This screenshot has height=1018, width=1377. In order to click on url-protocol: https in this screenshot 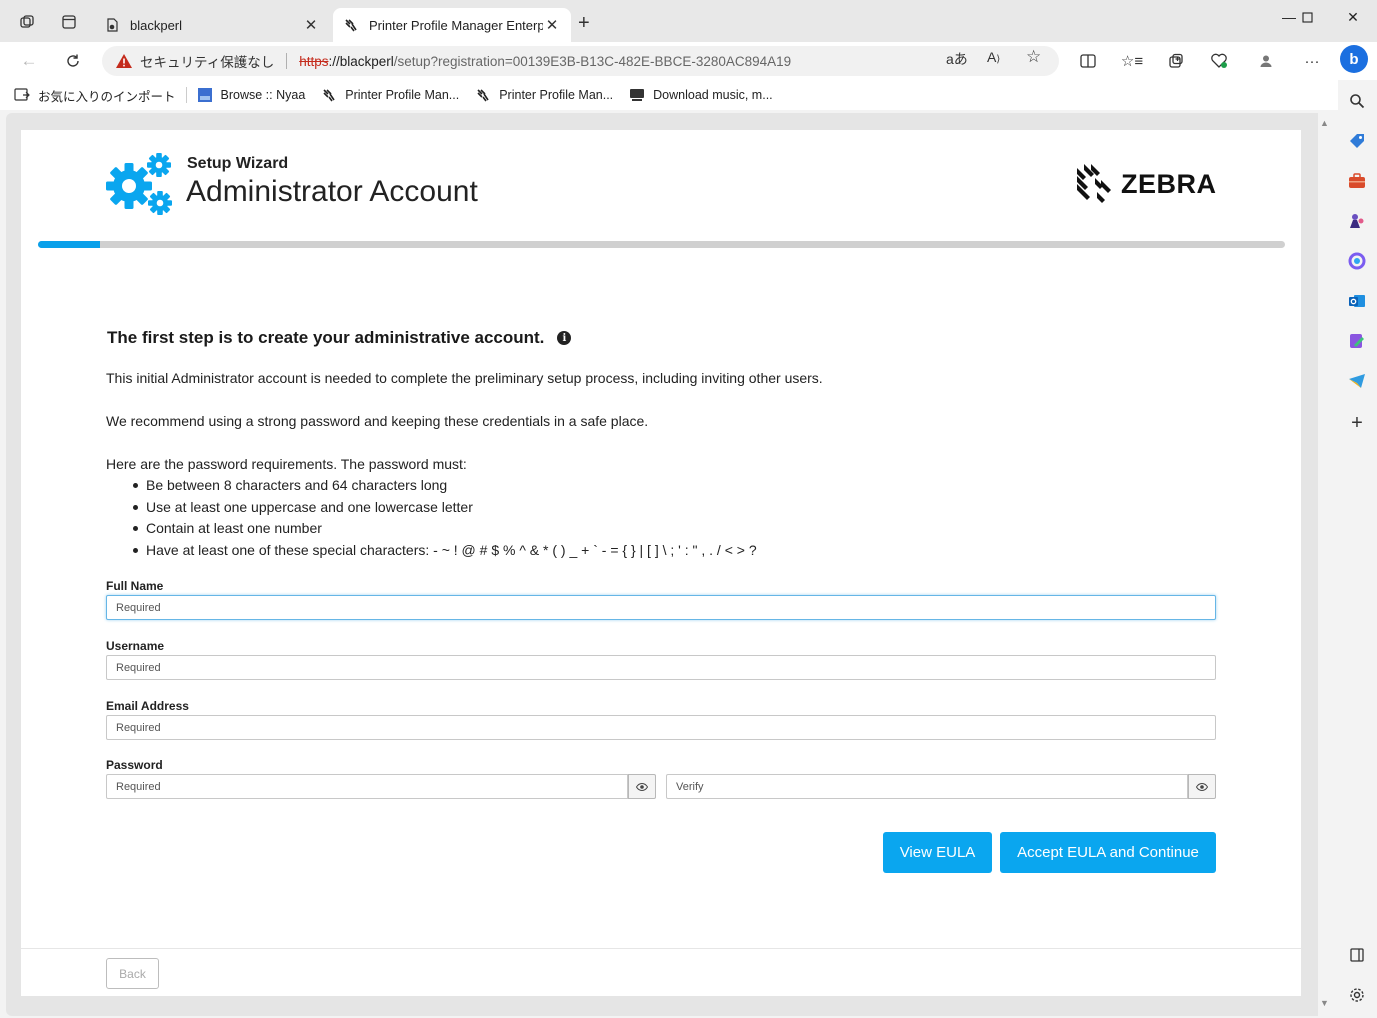, I will do `click(314, 61)`.